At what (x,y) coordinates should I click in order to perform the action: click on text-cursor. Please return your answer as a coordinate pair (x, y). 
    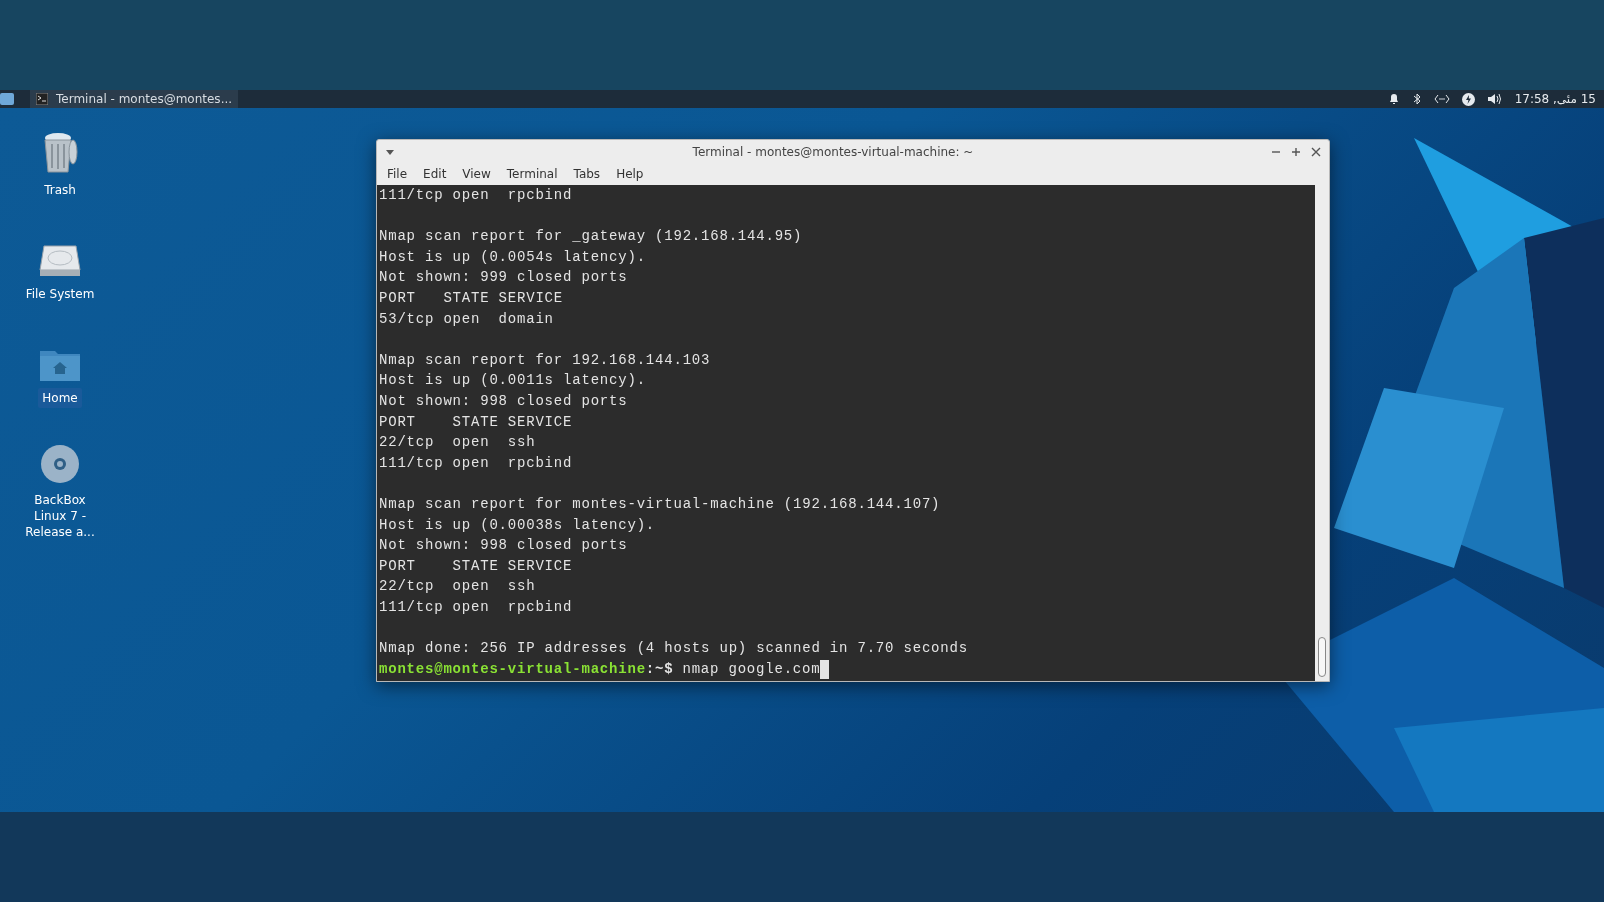
    Looking at the image, I should click on (825, 669).